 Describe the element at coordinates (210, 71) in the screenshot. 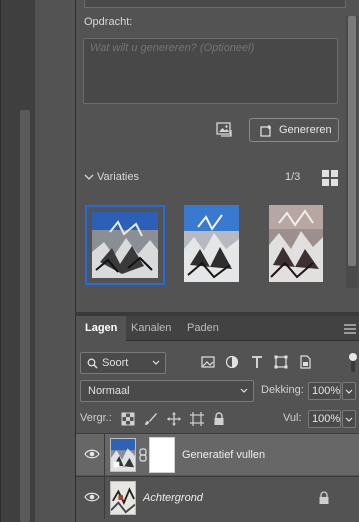

I see `prompt-field` at that location.